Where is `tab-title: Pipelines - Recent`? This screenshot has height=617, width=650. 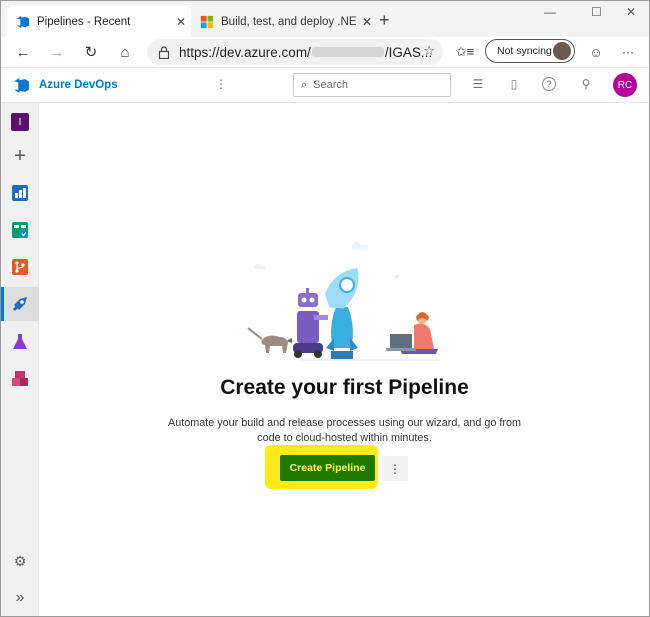
tab-title: Pipelines - Recent is located at coordinates (84, 21).